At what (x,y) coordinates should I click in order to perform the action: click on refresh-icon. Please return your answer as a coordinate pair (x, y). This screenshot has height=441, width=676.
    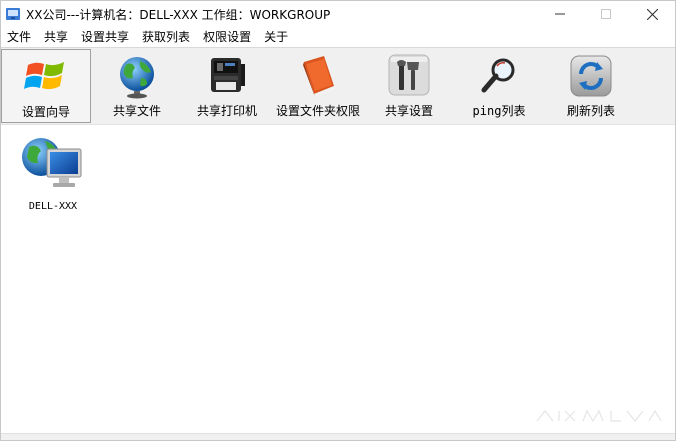
    Looking at the image, I should click on (591, 76).